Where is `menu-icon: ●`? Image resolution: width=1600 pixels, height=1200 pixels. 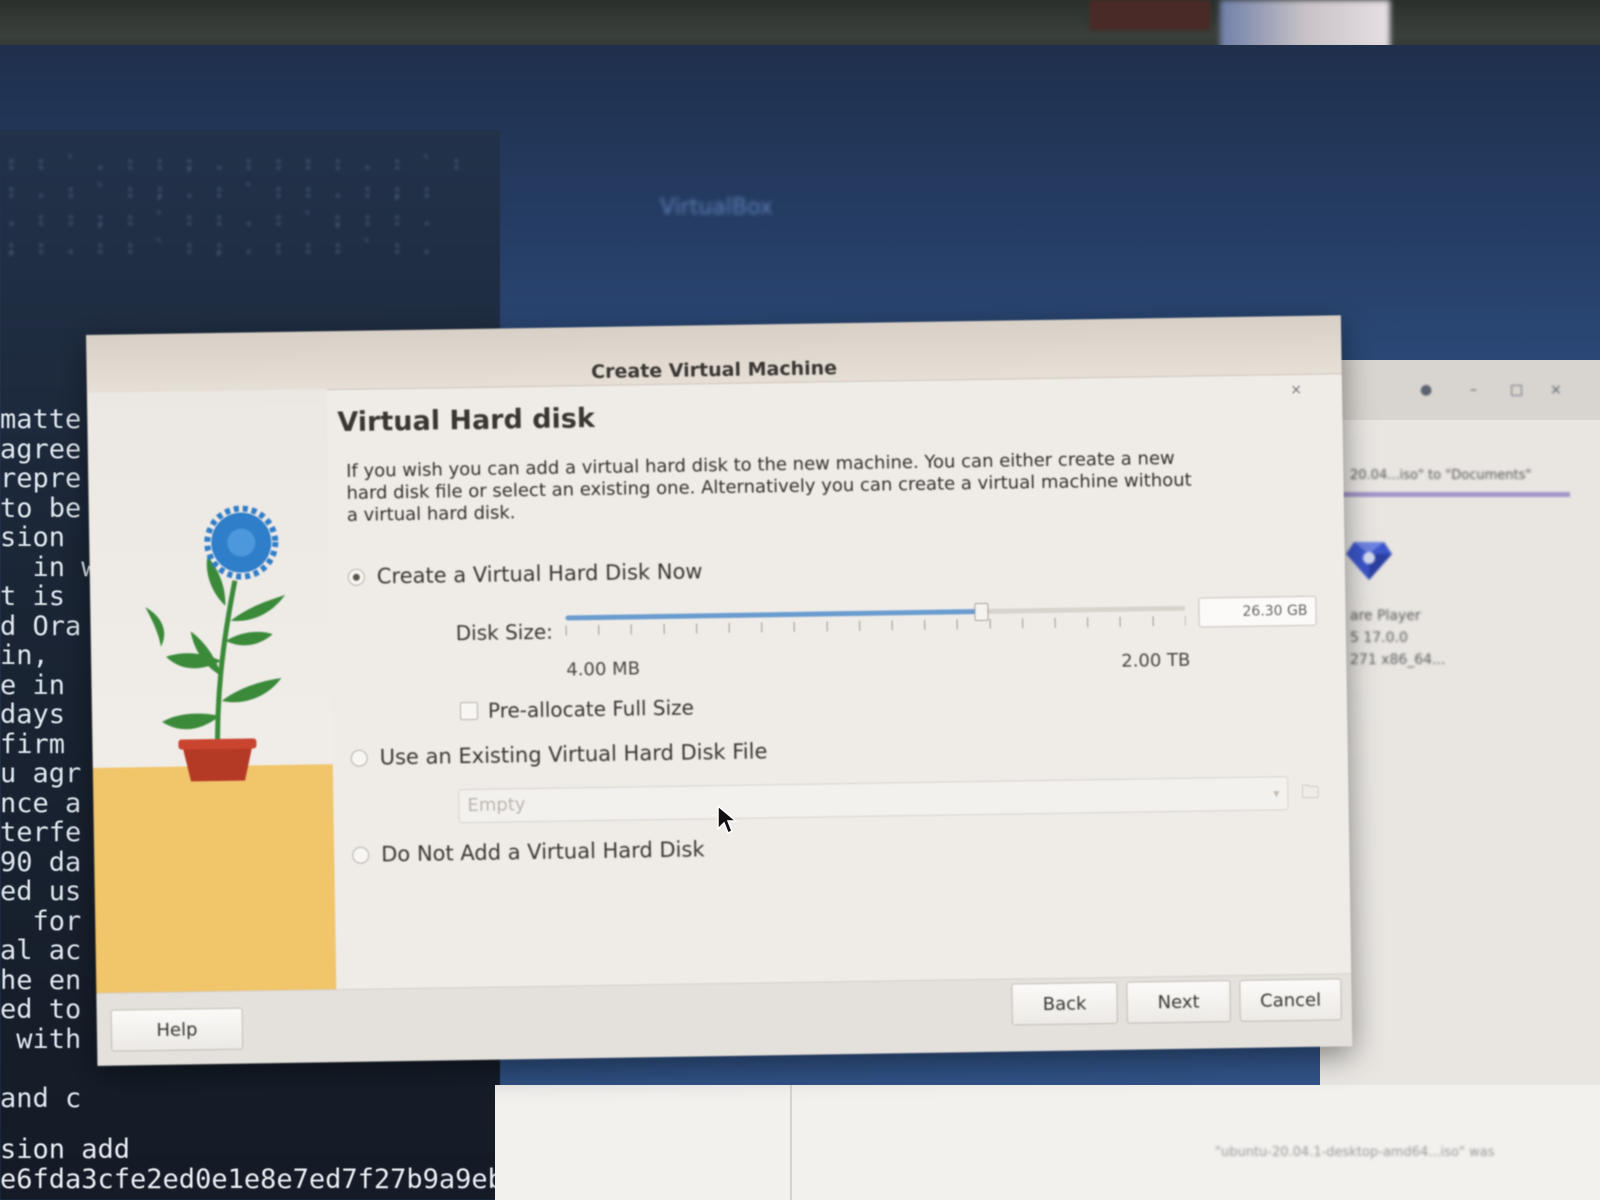 menu-icon: ● is located at coordinates (1427, 390).